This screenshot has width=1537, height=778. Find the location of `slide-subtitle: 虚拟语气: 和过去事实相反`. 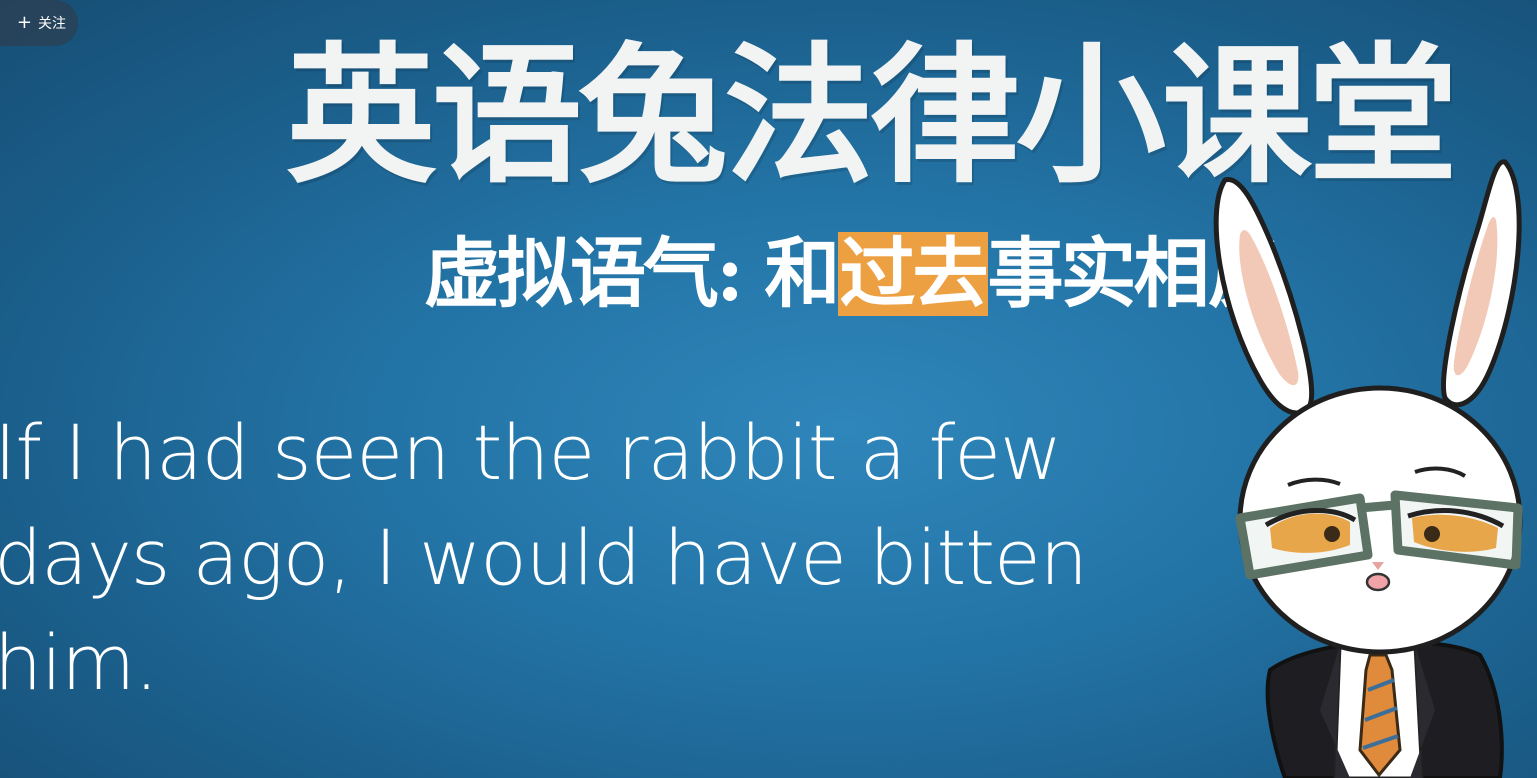

slide-subtitle: 虚拟语气: 和过去事实相反 is located at coordinates (853, 273).